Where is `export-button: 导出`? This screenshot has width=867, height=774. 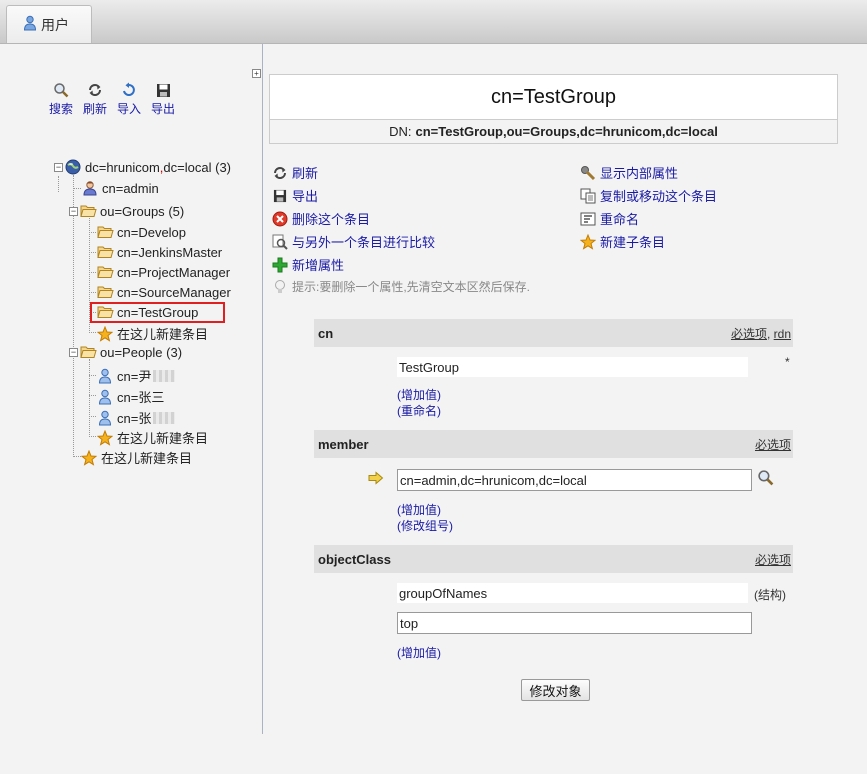
export-button: 导出 is located at coordinates (163, 98).